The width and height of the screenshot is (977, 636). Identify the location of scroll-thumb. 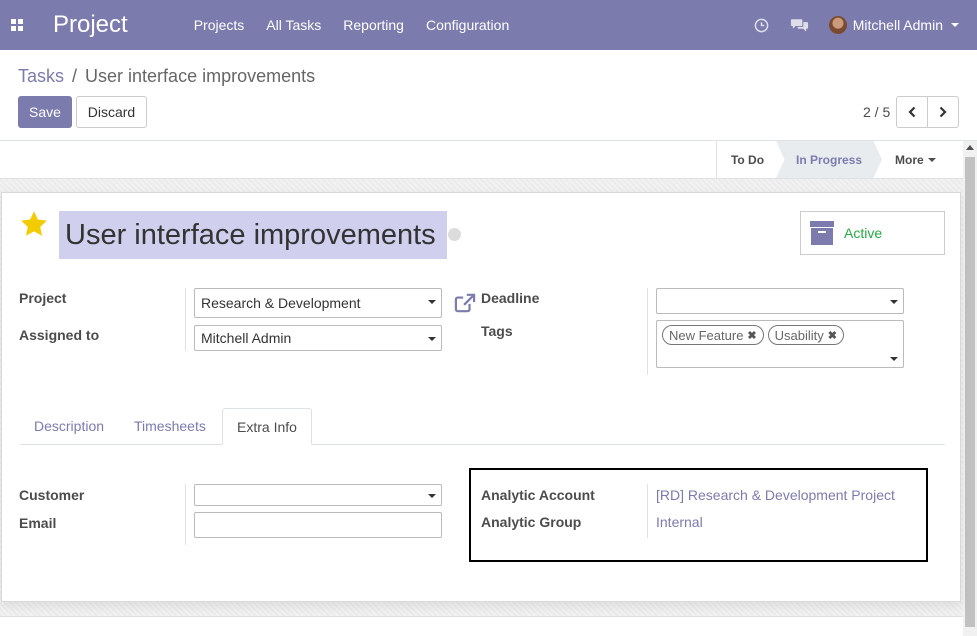
(970, 392).